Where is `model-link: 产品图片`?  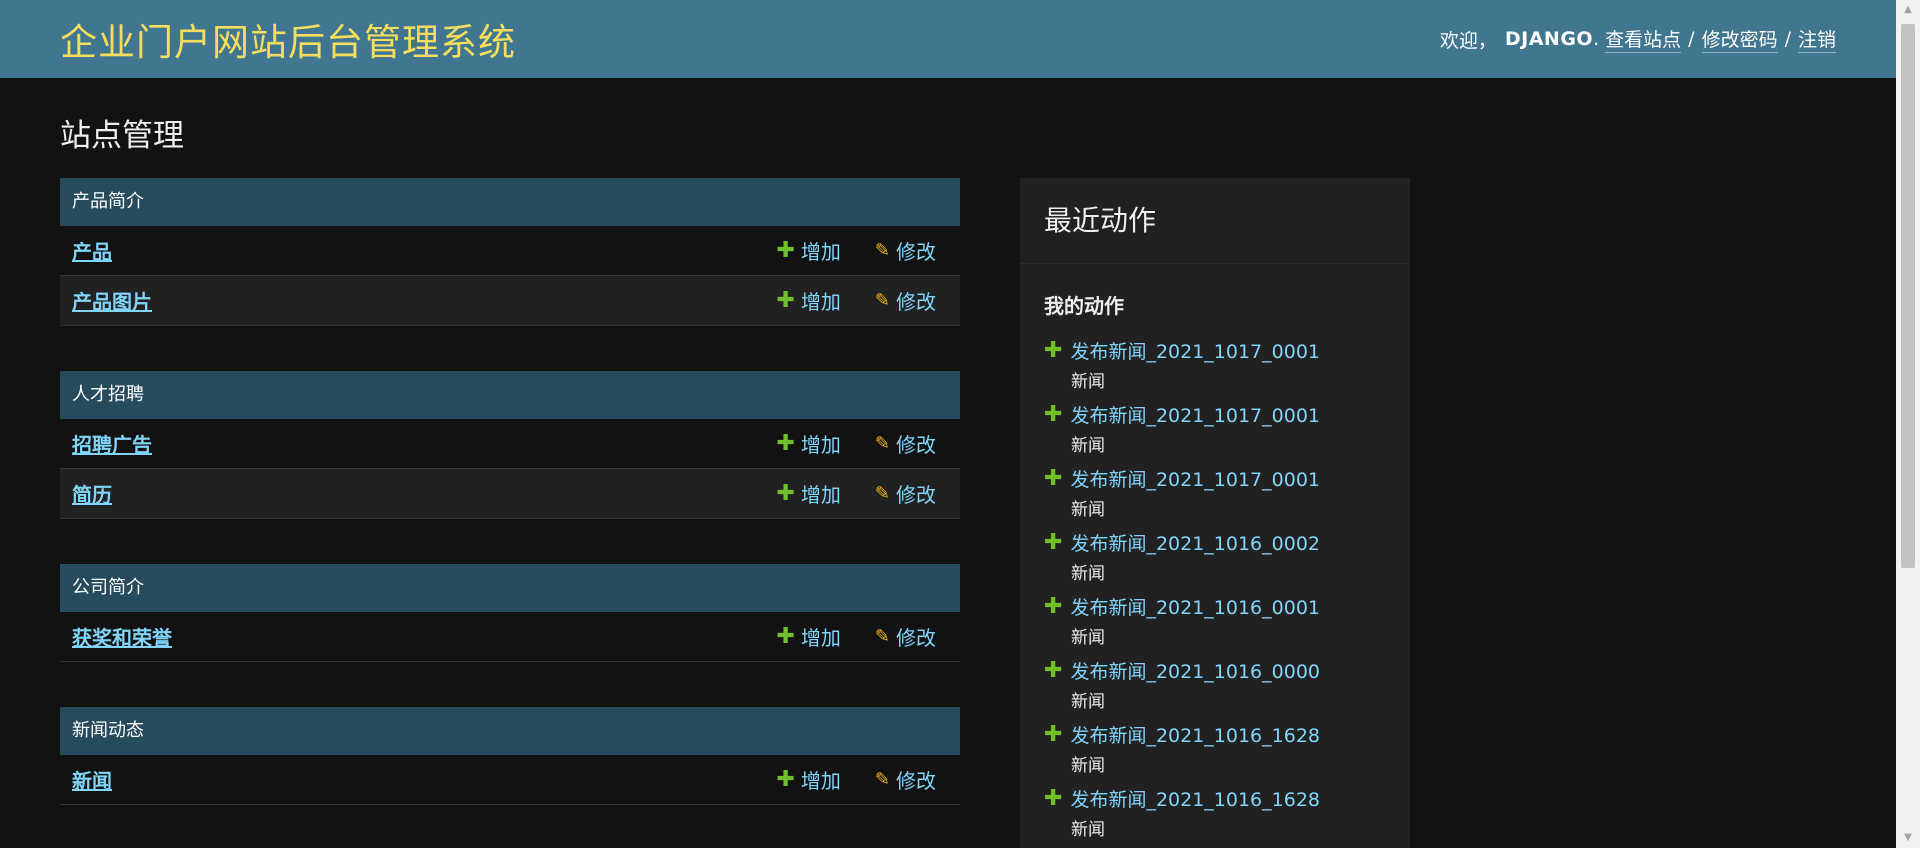
model-link: 产品图片 is located at coordinates (424, 300).